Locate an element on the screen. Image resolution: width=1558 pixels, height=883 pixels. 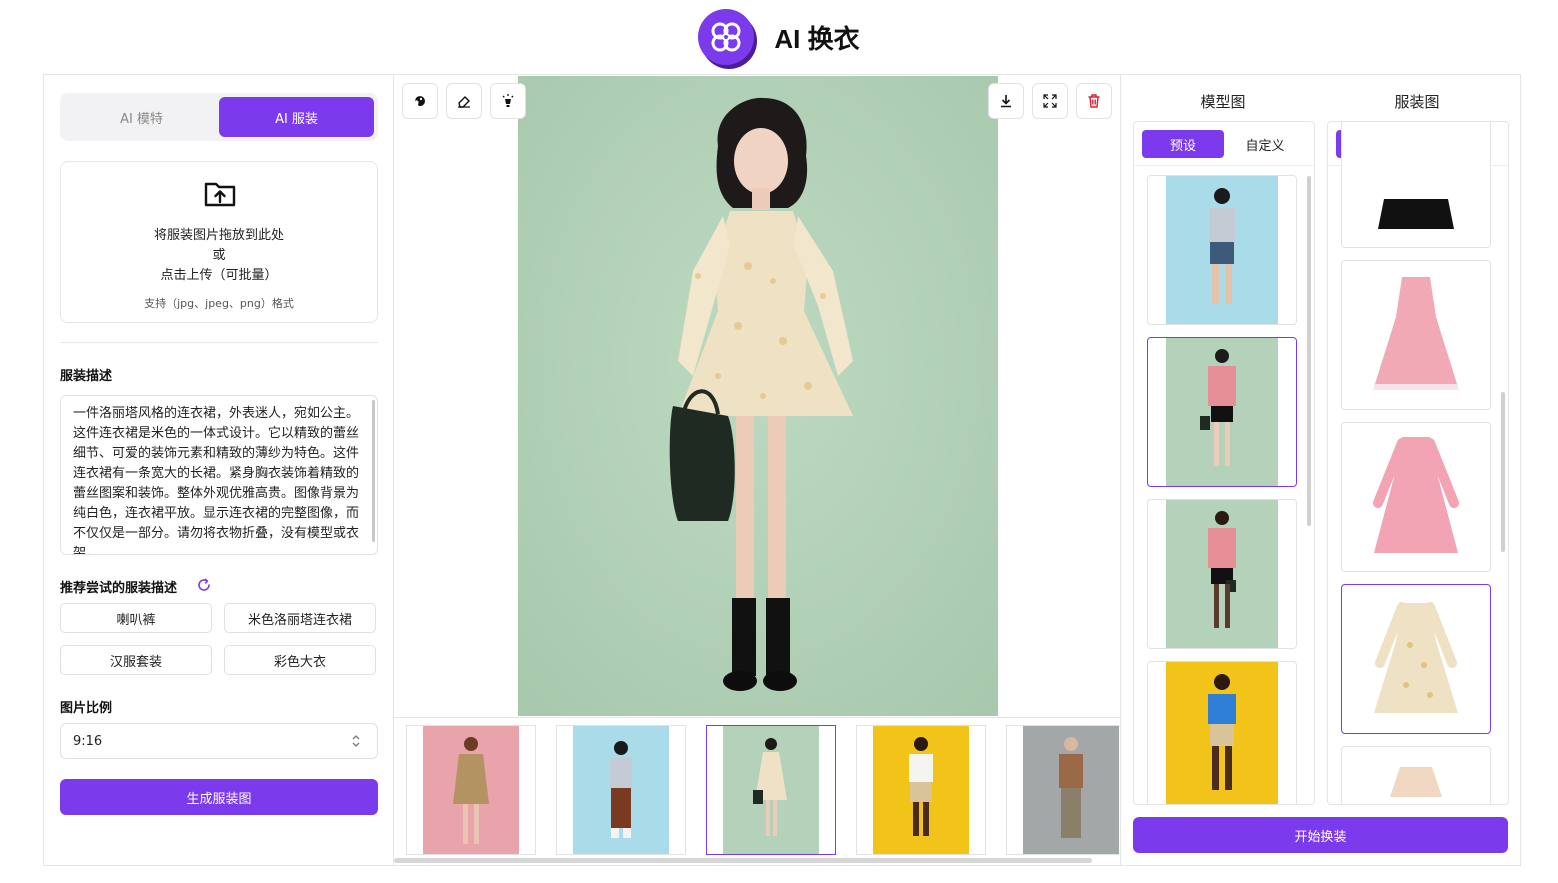
ratio-select: 9:16 is located at coordinates (219, 741).